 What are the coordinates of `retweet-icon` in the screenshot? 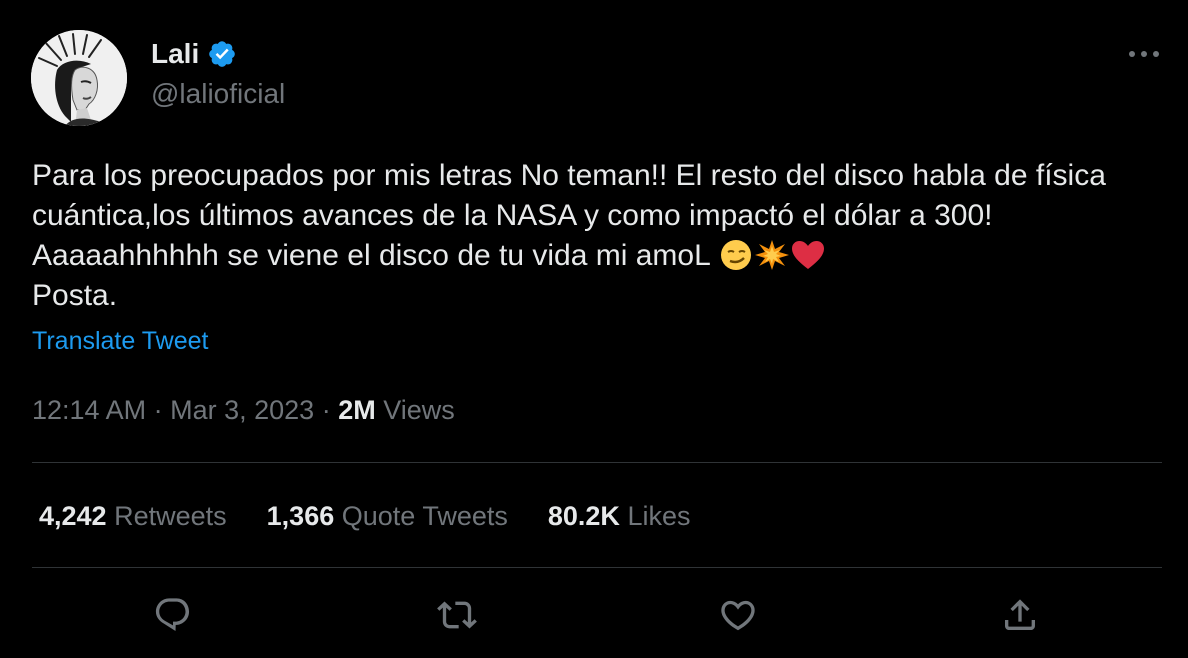 It's located at (457, 615).